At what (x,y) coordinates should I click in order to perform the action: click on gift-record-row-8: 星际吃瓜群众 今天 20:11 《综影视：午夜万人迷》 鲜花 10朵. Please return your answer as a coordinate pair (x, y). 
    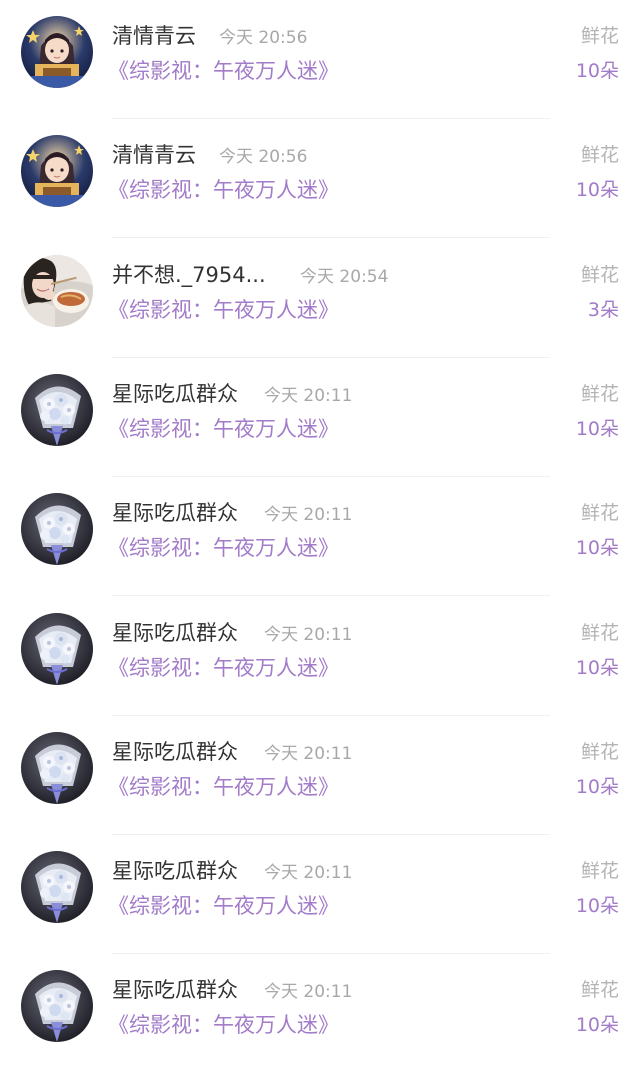
    Looking at the image, I should click on (320, 895).